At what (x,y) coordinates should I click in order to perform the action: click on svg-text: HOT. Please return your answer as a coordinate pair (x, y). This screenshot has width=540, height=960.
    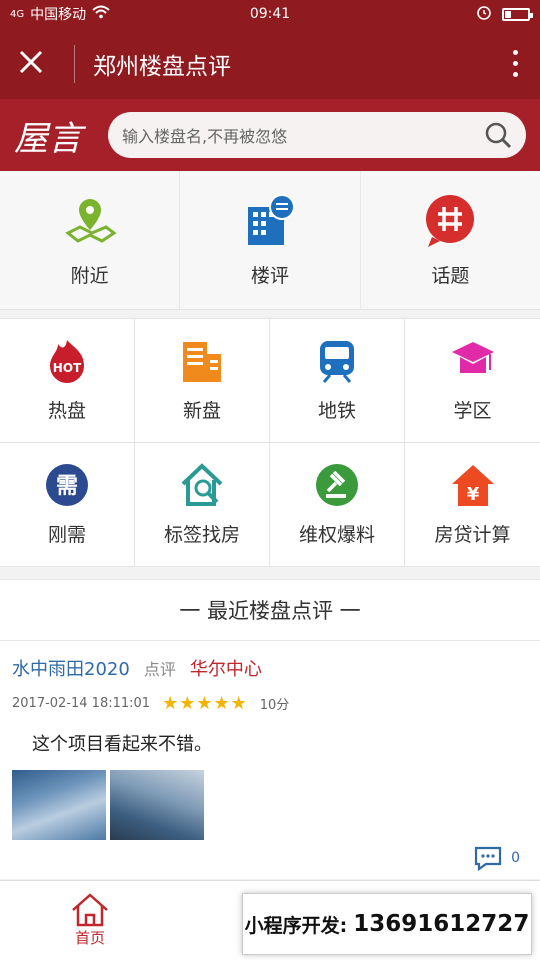
    Looking at the image, I should click on (67, 368).